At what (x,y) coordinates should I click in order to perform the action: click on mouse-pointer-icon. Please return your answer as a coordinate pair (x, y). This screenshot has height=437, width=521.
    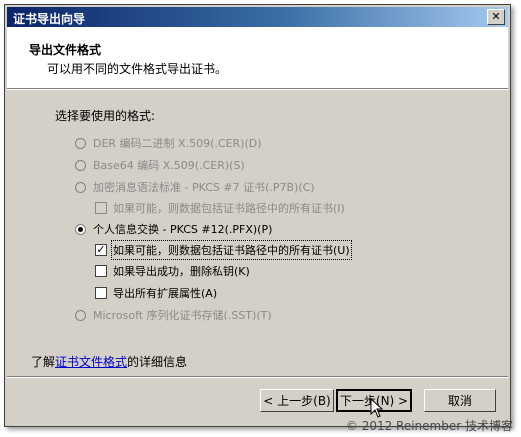
    Looking at the image, I should click on (377, 408).